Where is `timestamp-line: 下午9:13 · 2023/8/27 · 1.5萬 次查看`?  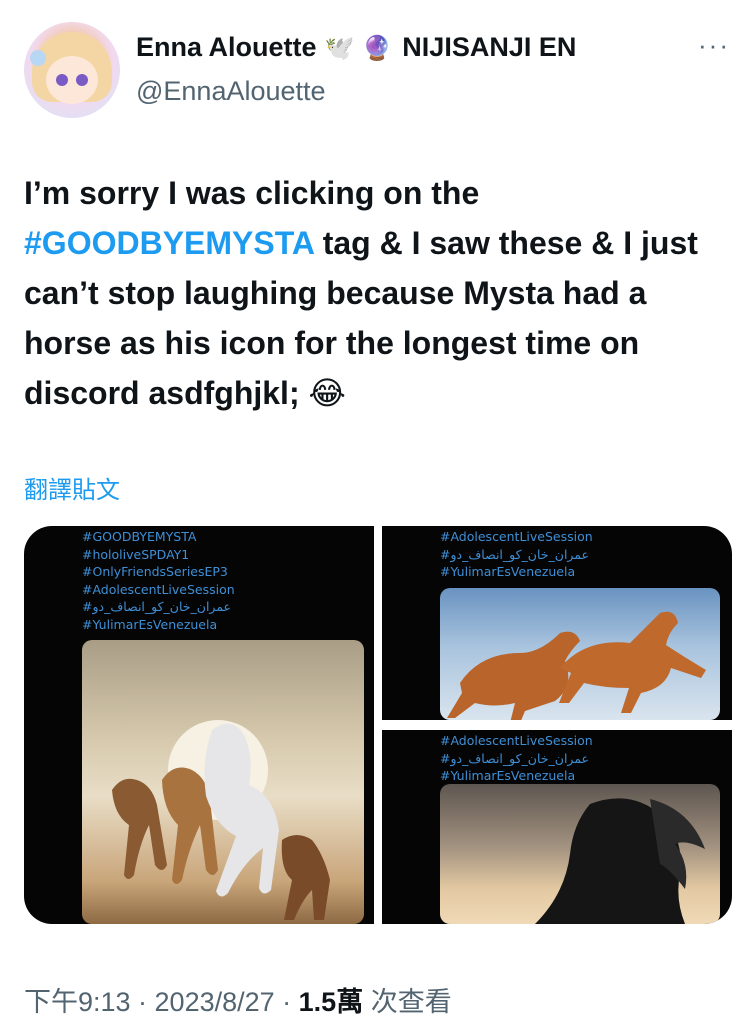 timestamp-line: 下午9:13 · 2023/8/27 · 1.5萬 次查看 is located at coordinates (238, 999).